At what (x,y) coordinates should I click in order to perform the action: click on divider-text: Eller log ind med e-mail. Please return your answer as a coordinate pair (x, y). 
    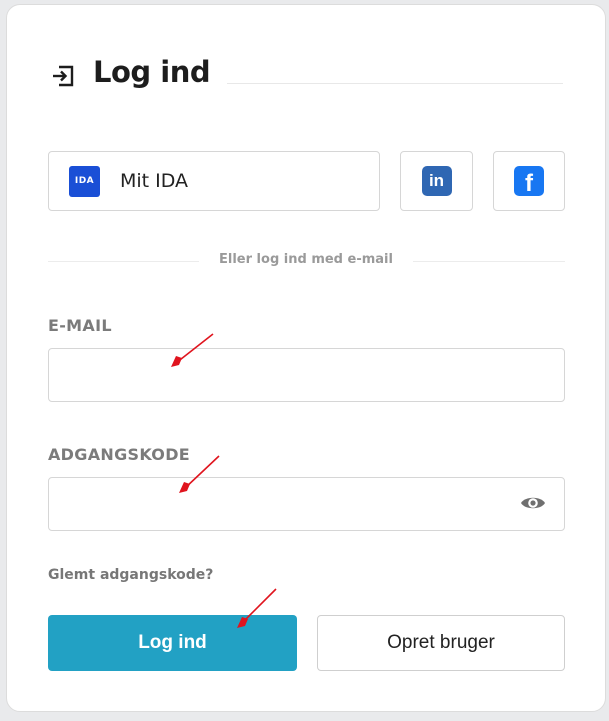
    Looking at the image, I should click on (306, 259).